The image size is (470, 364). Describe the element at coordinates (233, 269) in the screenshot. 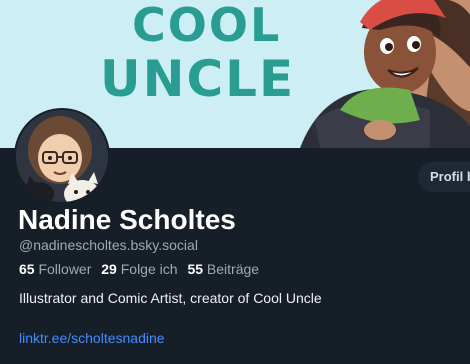

I see `posts-label: Beiträge` at that location.